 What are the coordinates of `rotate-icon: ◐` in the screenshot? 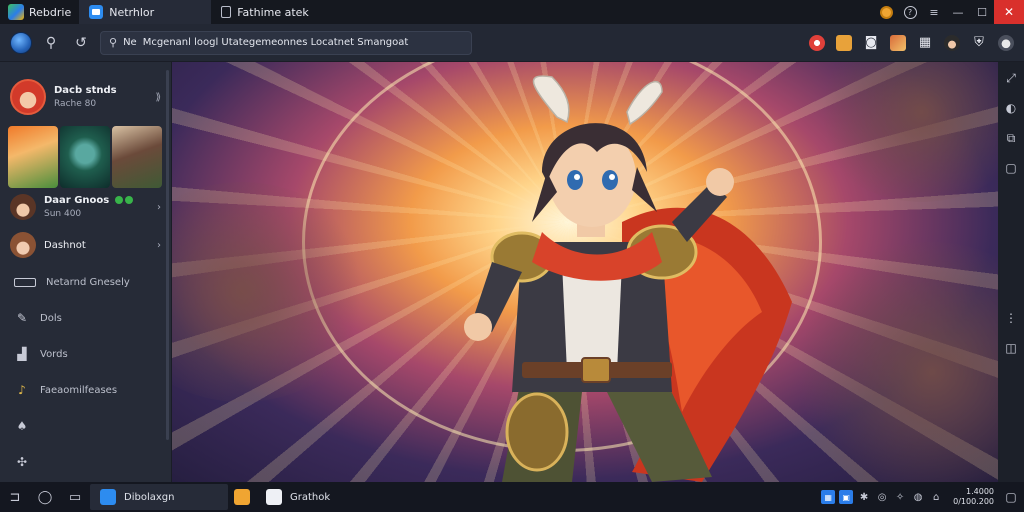 It's located at (1011, 108).